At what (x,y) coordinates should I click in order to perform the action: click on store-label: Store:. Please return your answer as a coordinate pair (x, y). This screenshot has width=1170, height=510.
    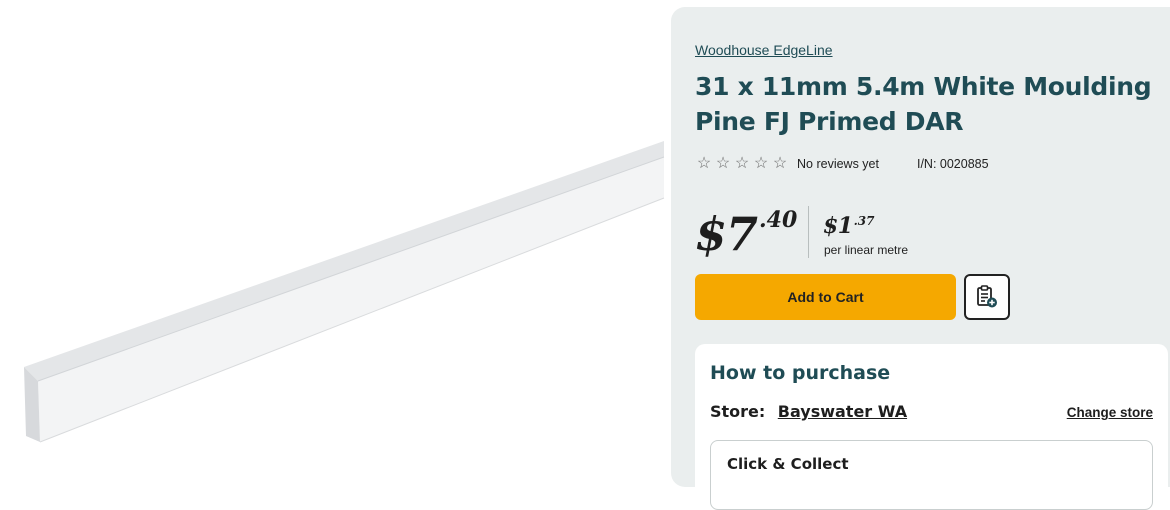
    Looking at the image, I should click on (738, 411).